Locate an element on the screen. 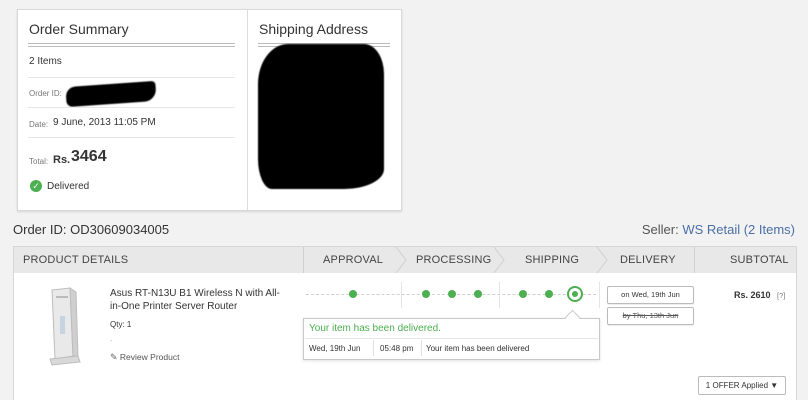 The height and width of the screenshot is (400, 808). seller-link: WS Retail (2 Items) is located at coordinates (738, 229).